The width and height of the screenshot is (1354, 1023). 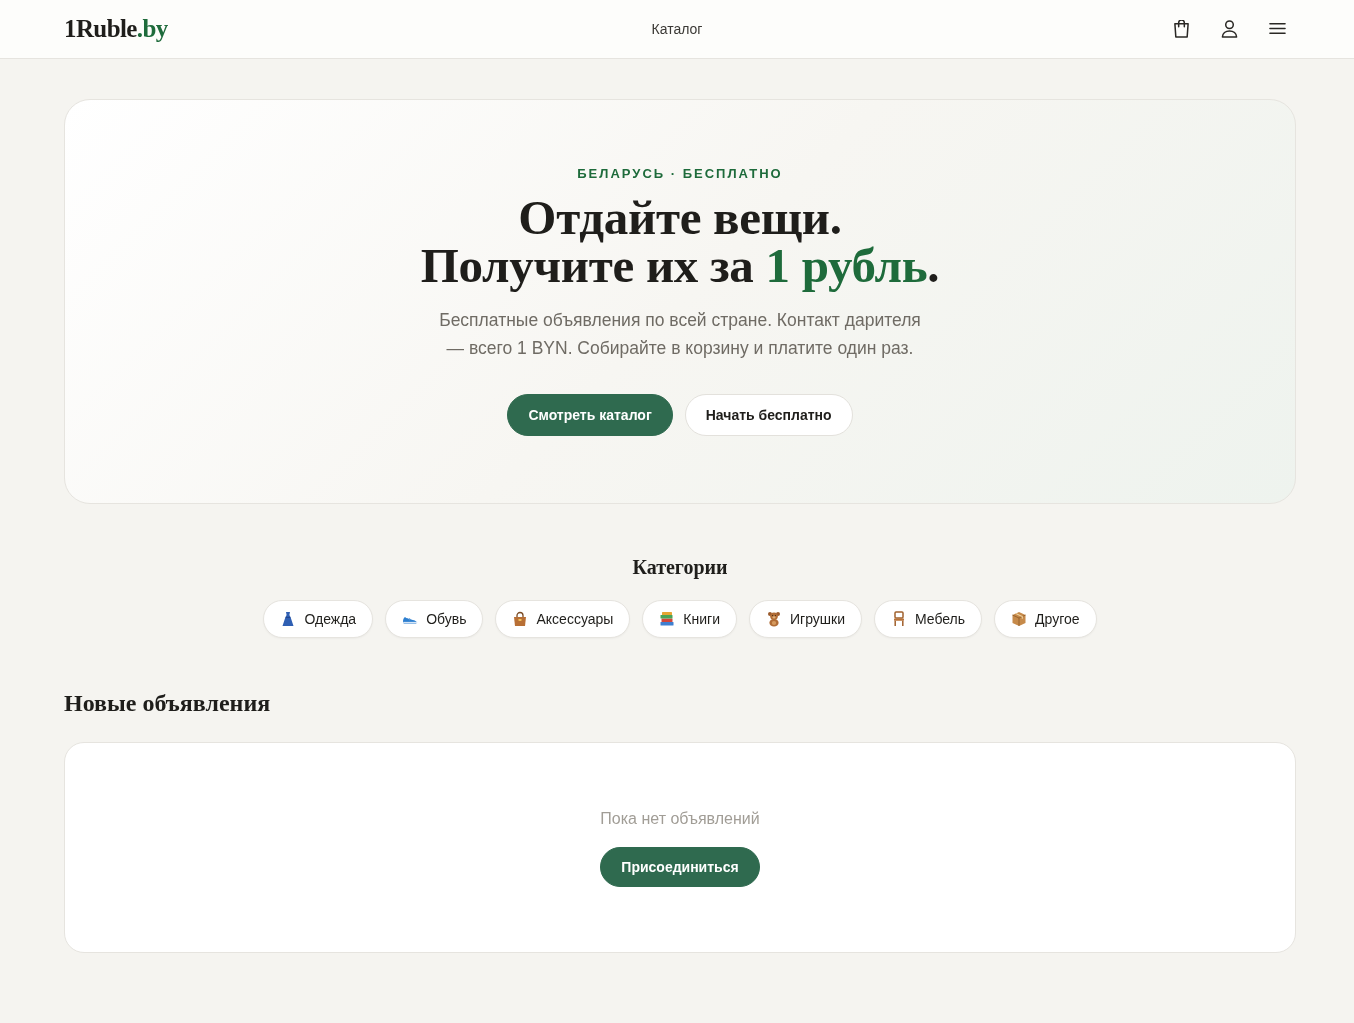 I want to click on category-chip: Игрушки, so click(x=805, y=619).